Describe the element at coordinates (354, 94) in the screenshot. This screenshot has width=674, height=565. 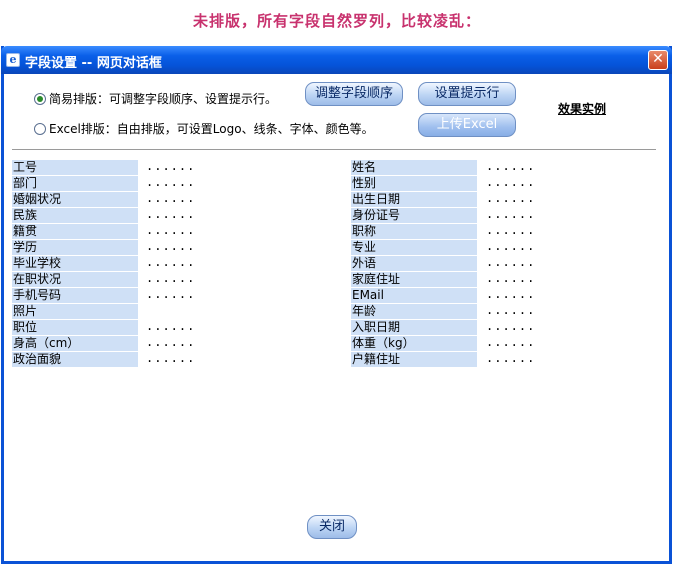
I see `adjust-order-button: 调整字段顺序` at that location.